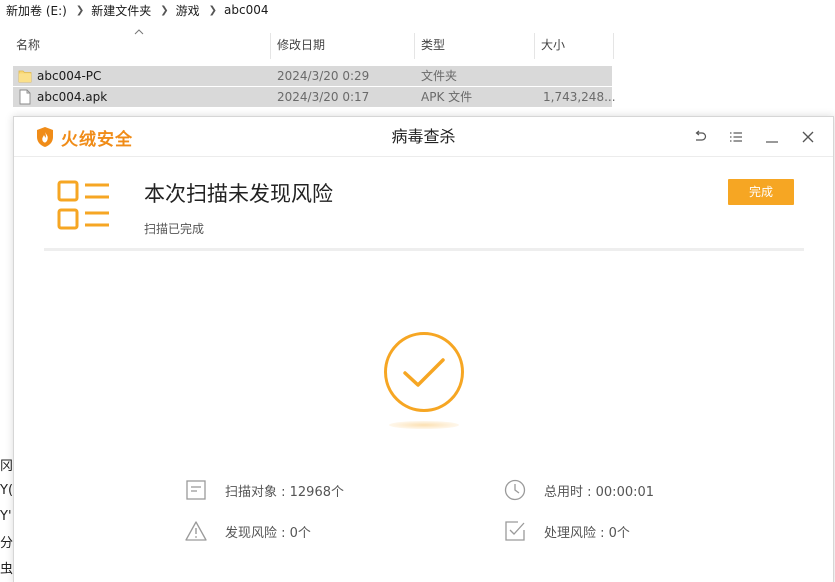 The image size is (835, 582). I want to click on success-check-icon, so click(424, 372).